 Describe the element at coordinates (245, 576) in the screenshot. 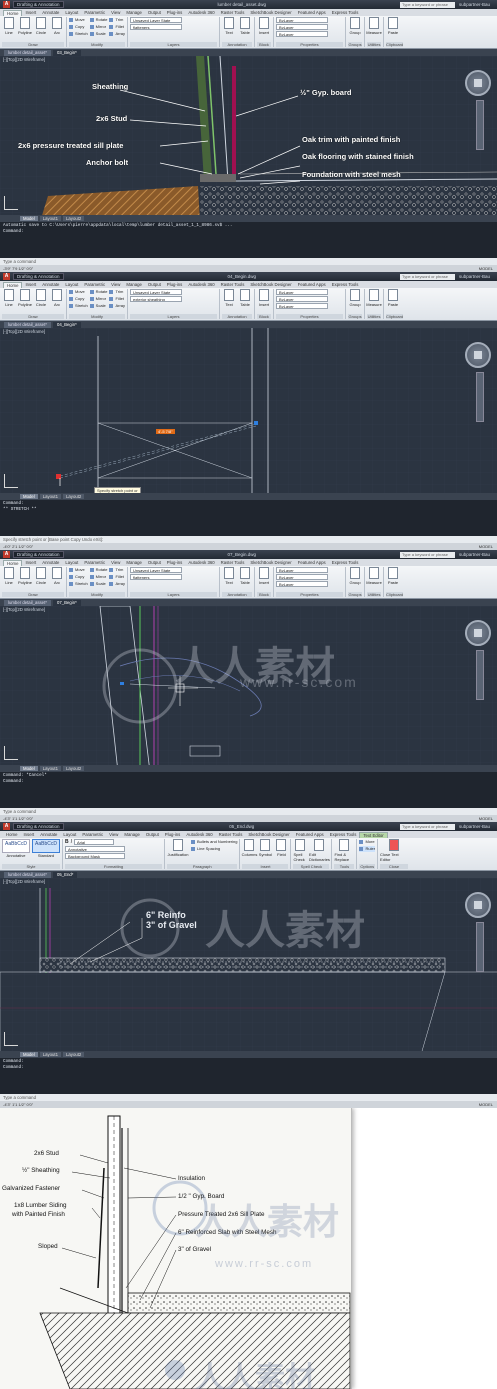

I see `table-button: Table` at that location.